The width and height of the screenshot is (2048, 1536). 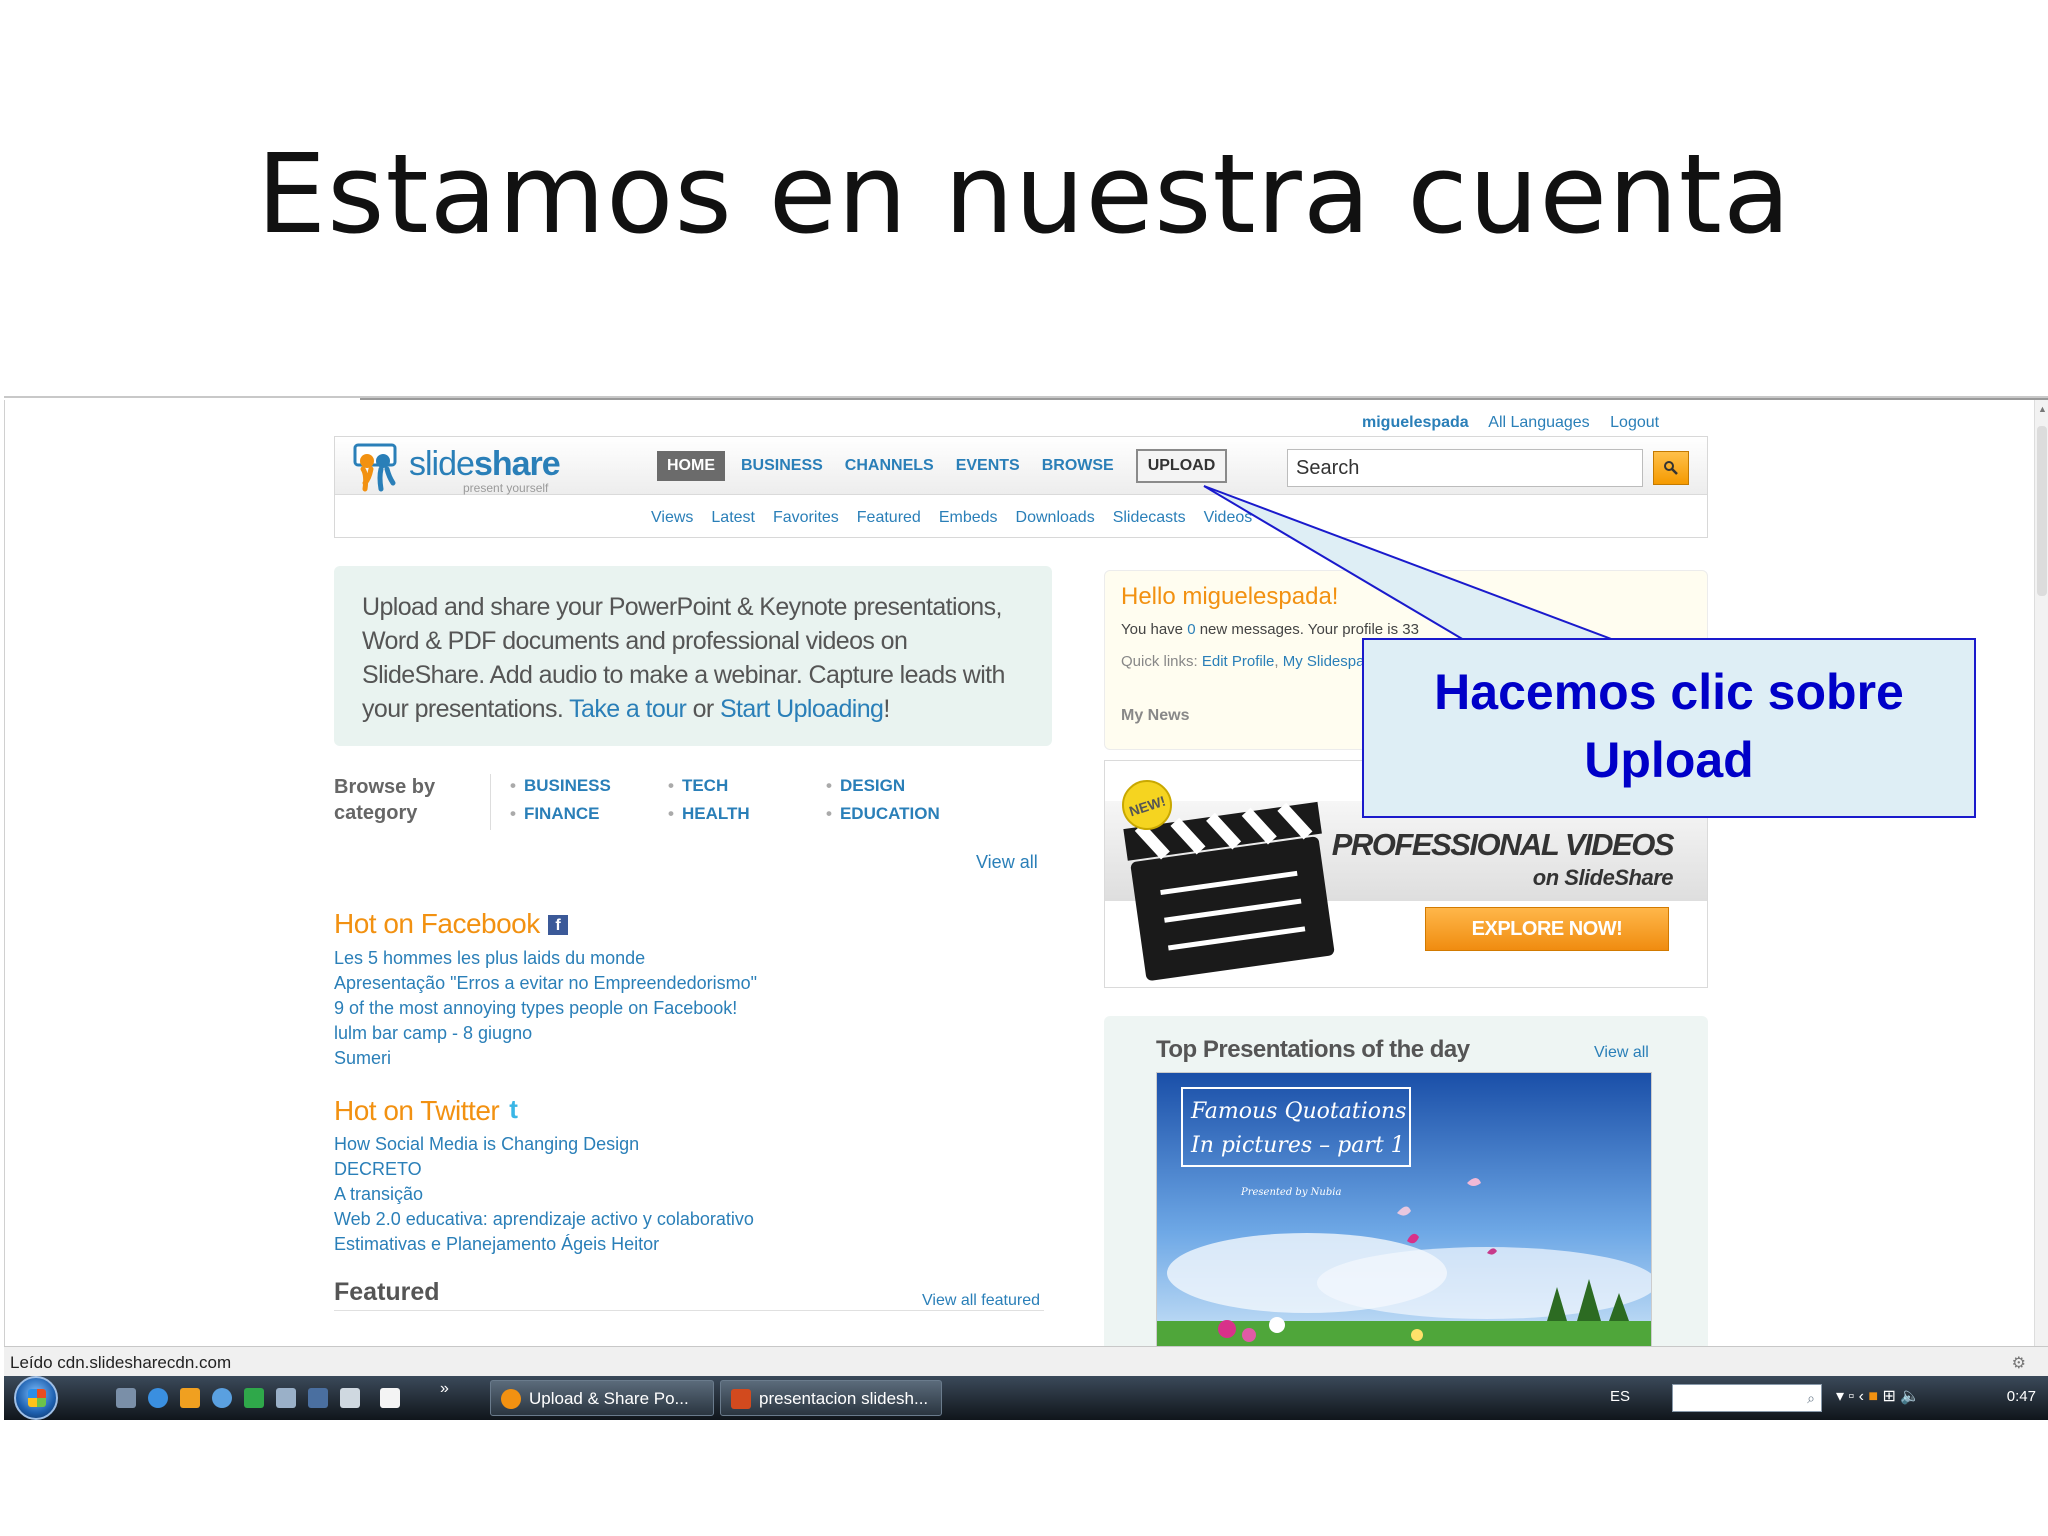 I want to click on eject-icon, so click(x=350, y=1398).